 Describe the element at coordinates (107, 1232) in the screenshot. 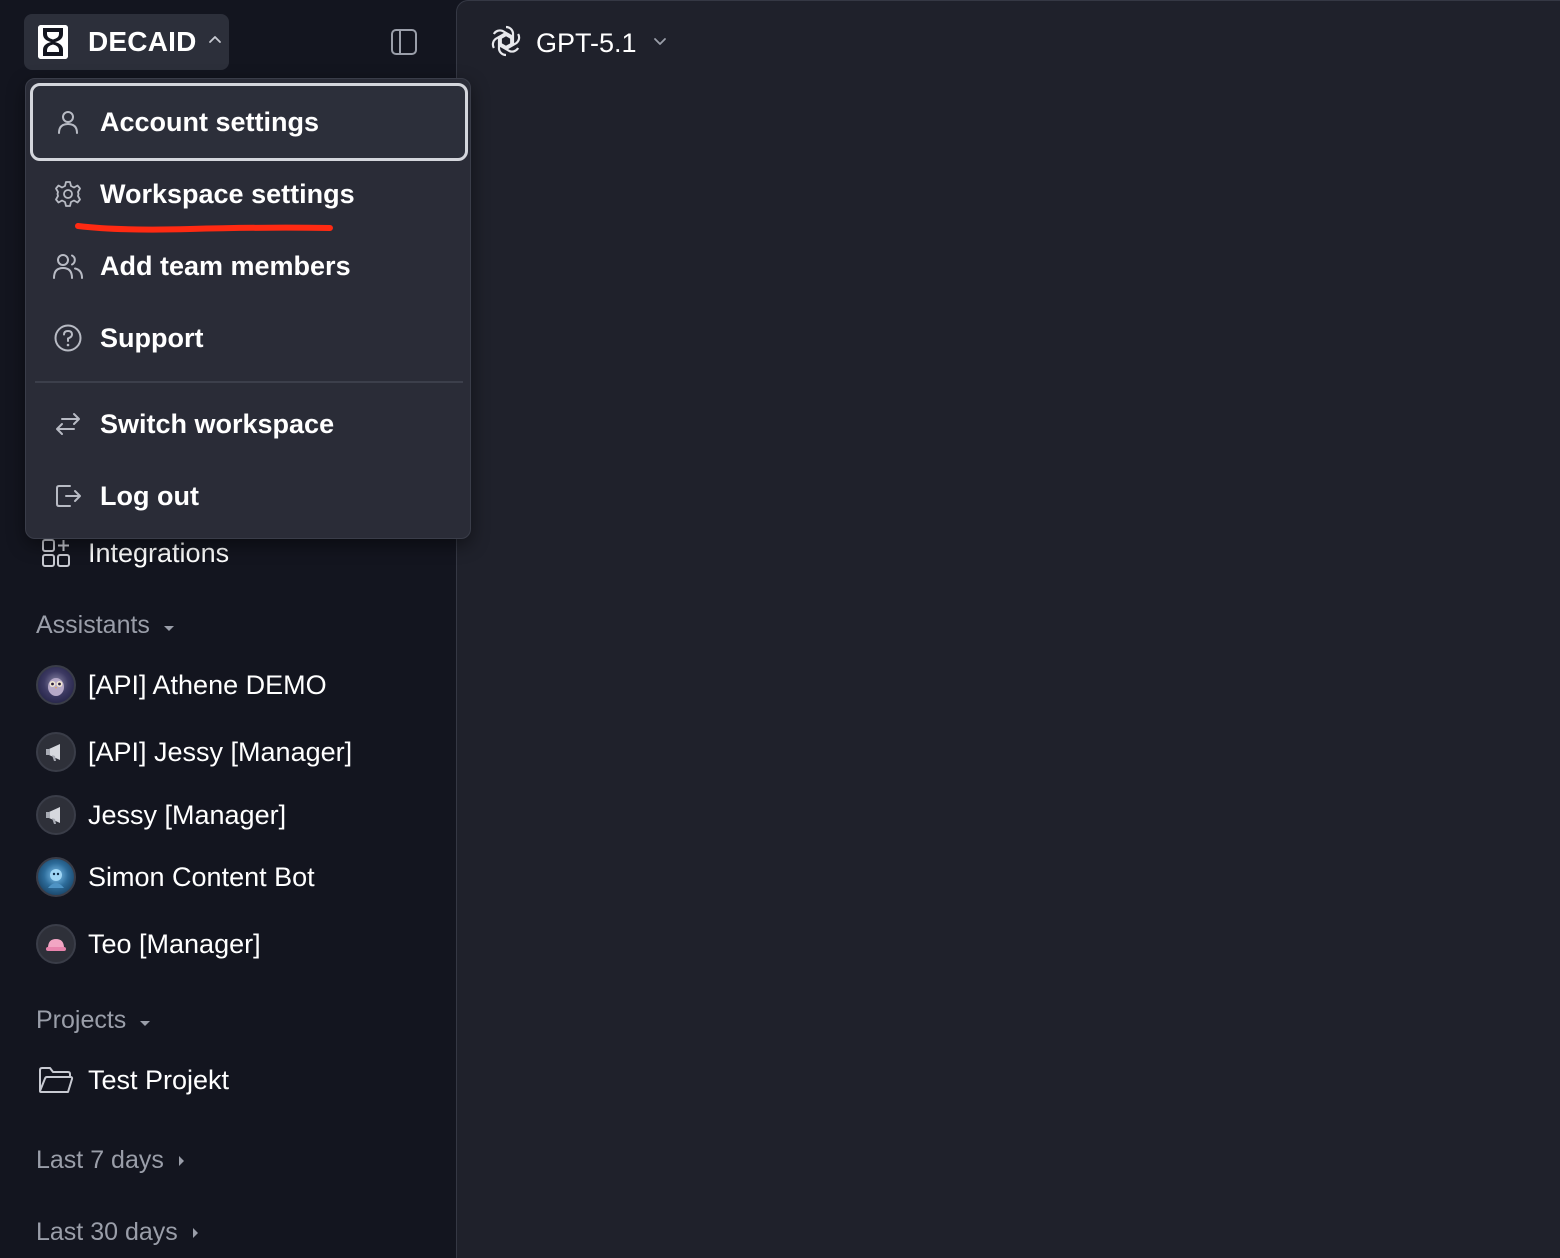

I see `history-section-title: Last 30 days` at that location.